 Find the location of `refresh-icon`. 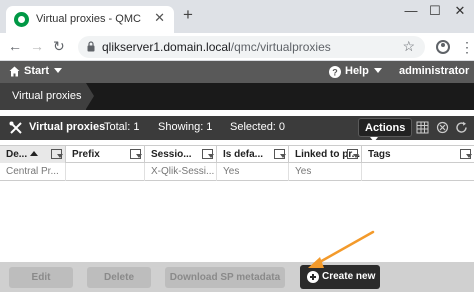

refresh-icon is located at coordinates (461, 127).